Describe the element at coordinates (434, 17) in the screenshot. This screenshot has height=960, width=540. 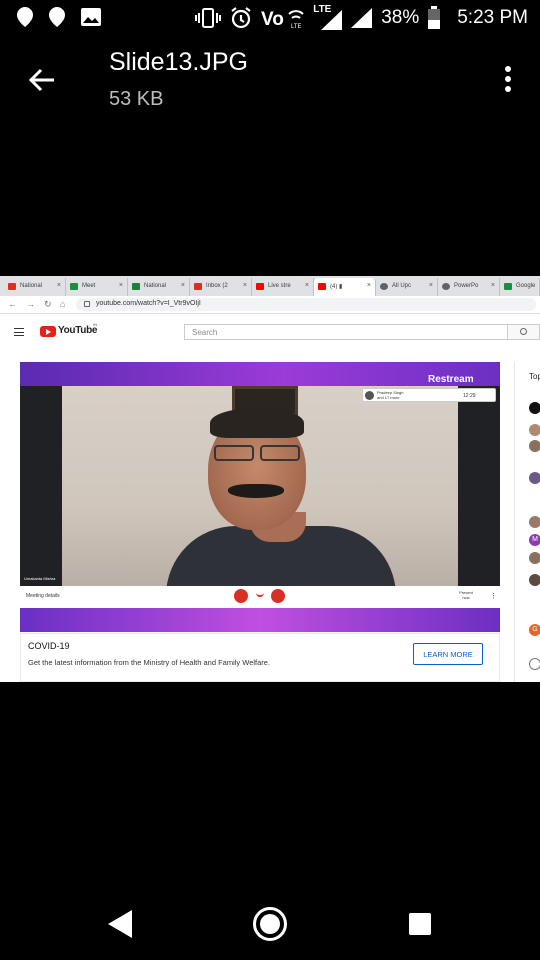
I see `battery-icon` at that location.